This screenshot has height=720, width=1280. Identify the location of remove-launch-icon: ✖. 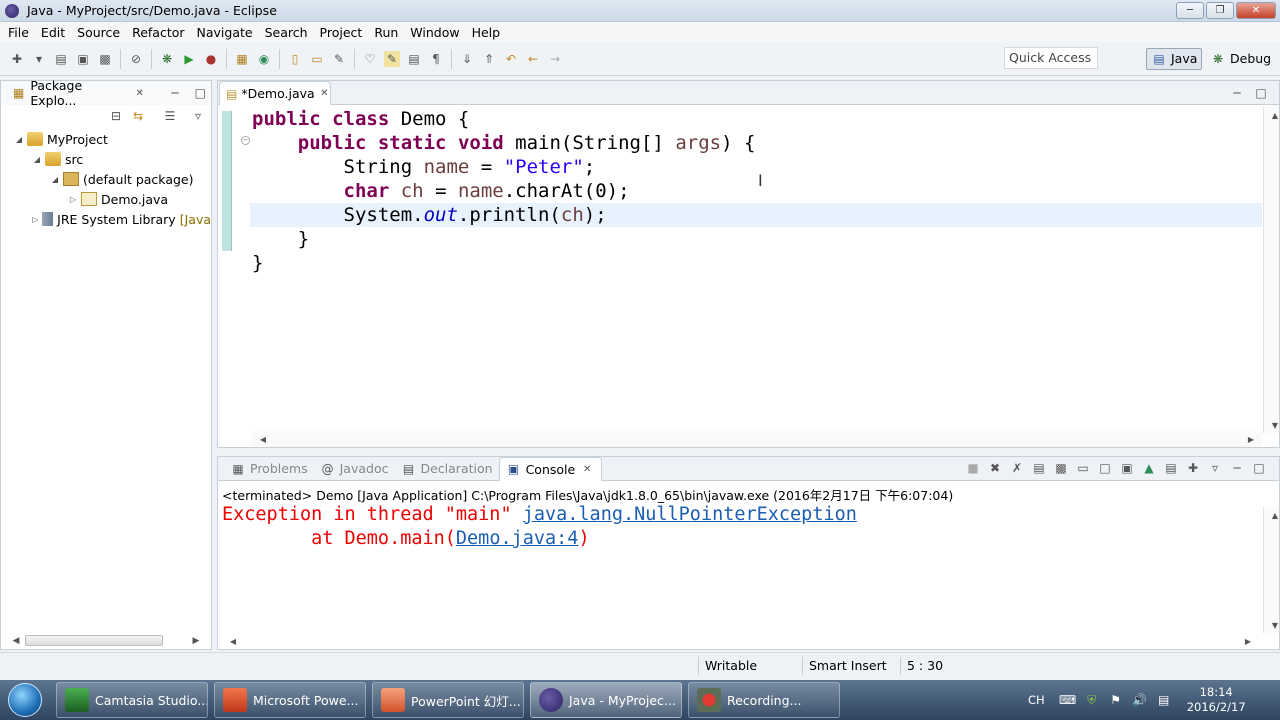
(995, 468).